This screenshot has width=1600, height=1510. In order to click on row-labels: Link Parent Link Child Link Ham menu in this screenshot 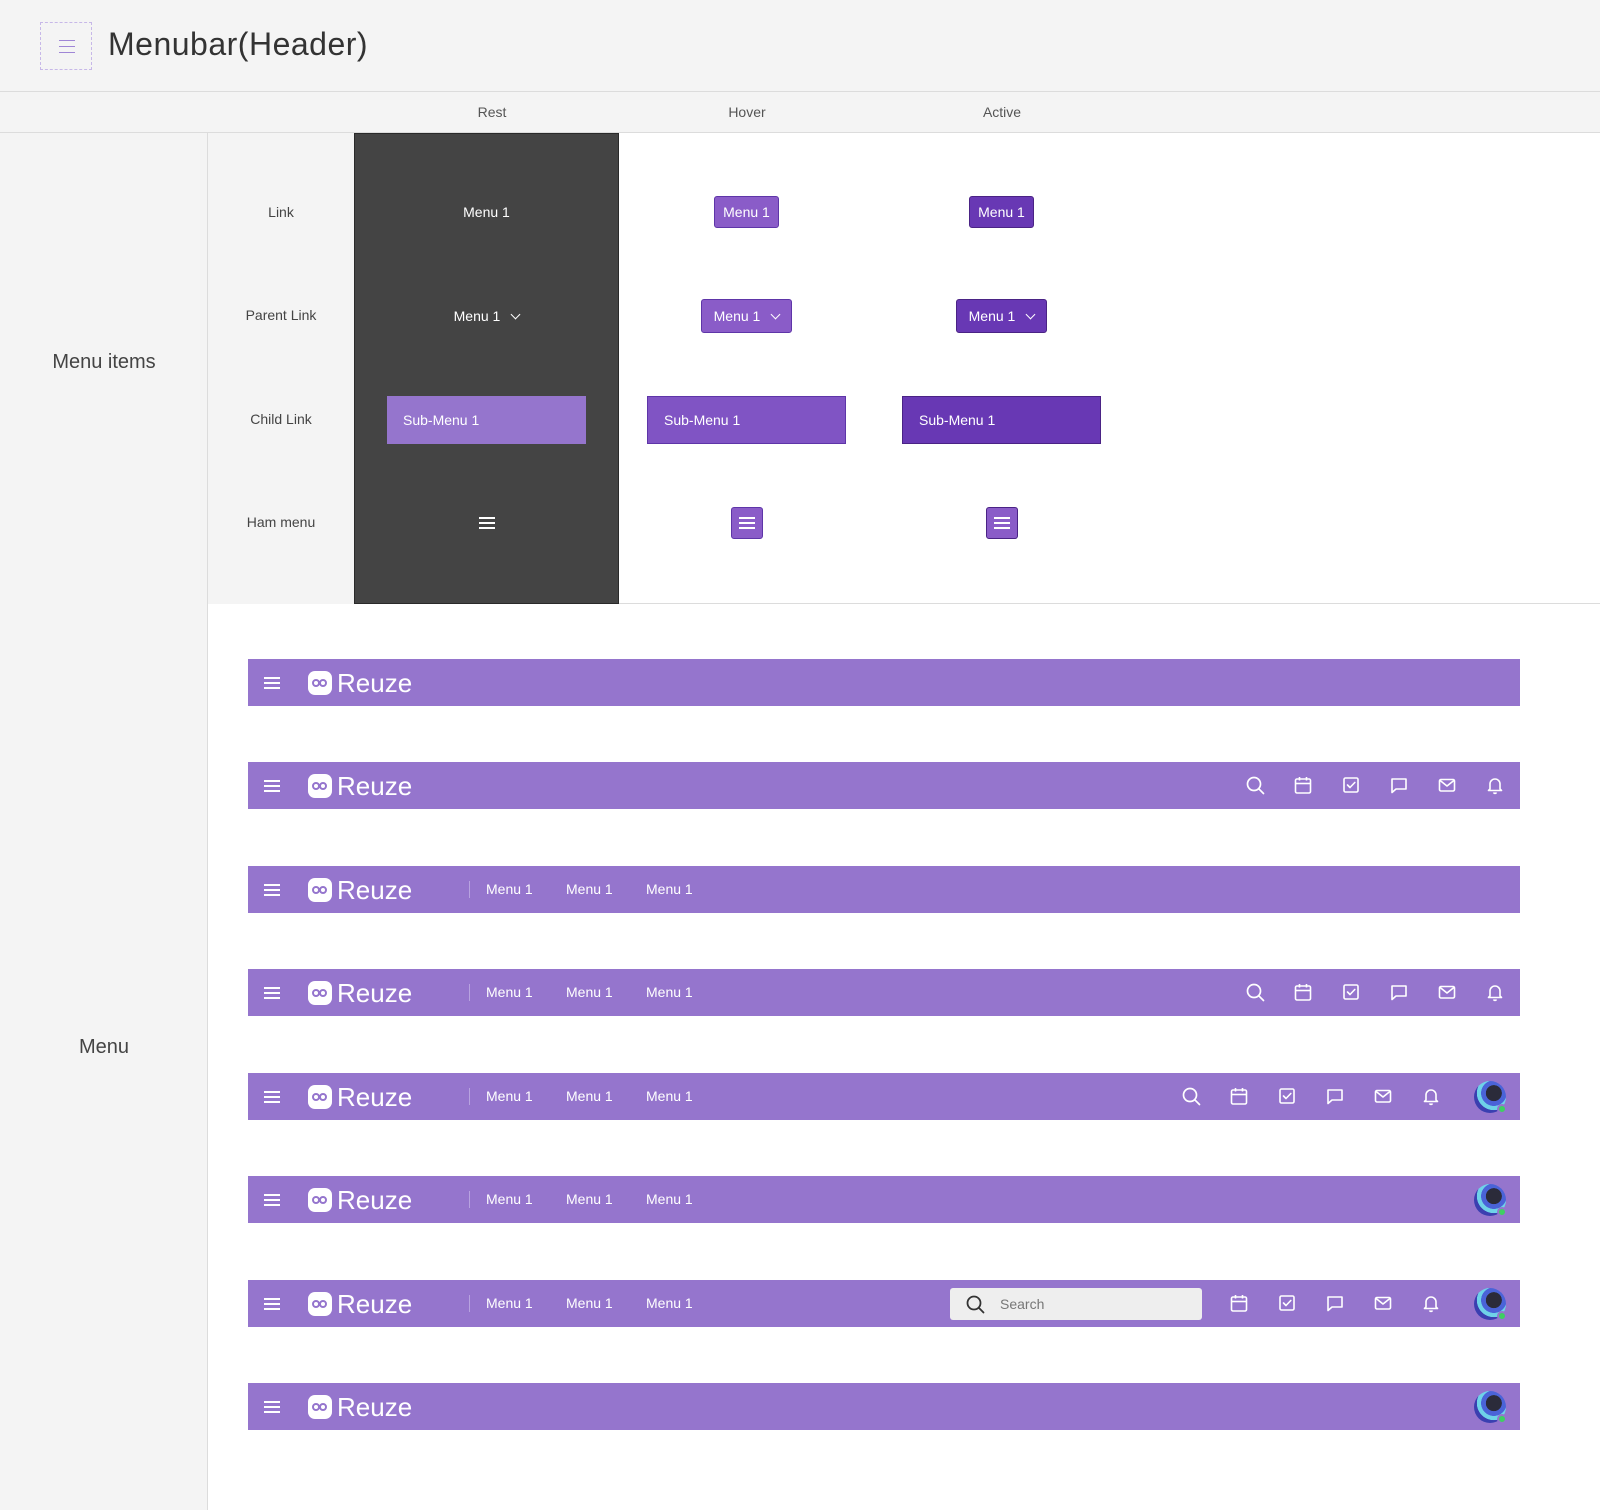, I will do `click(281, 368)`.